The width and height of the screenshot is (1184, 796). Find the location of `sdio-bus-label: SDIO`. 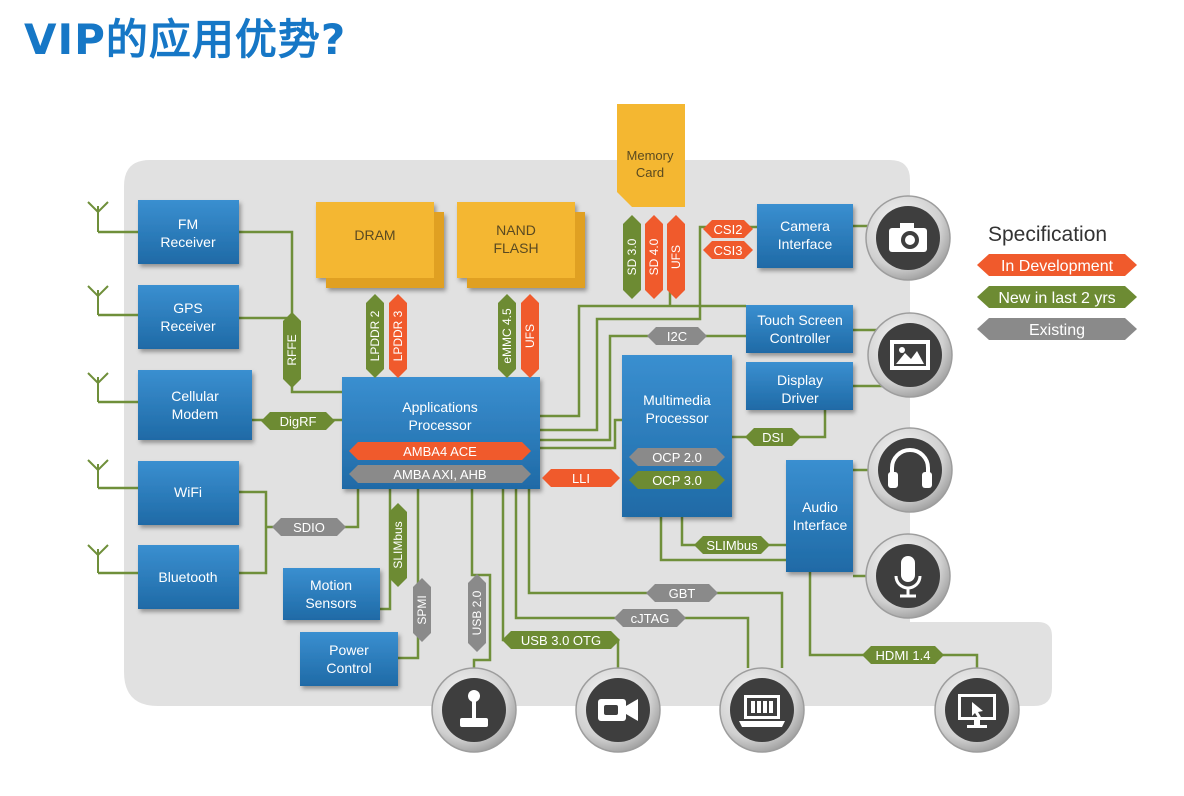

sdio-bus-label: SDIO is located at coordinates (309, 527).